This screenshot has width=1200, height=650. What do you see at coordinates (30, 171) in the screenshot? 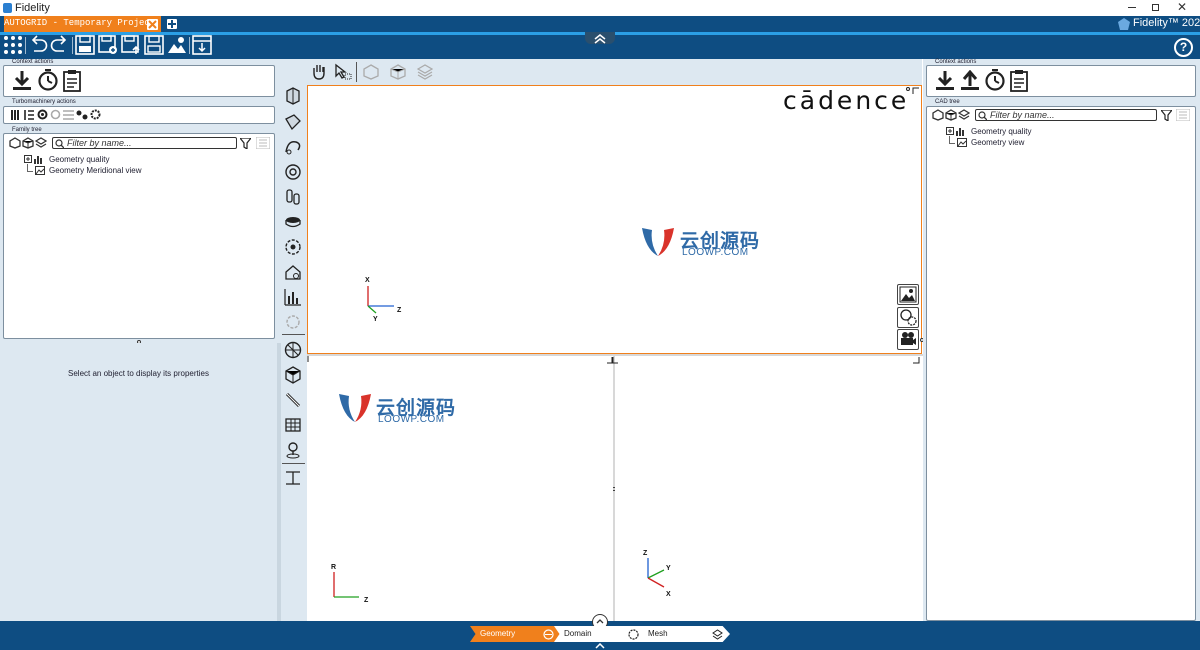
I see `tree-connector` at bounding box center [30, 171].